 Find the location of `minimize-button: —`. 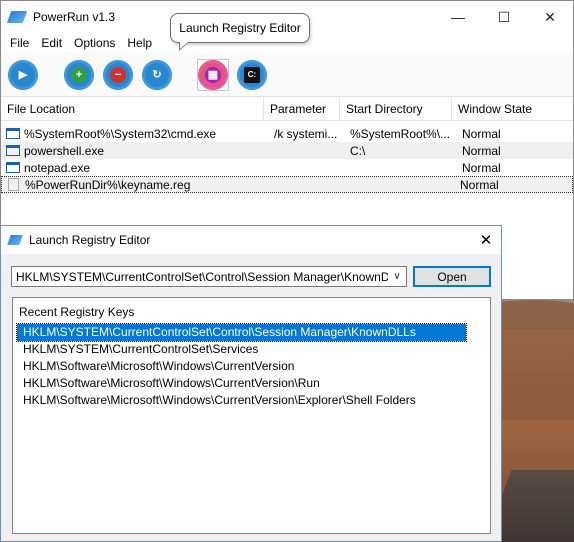

minimize-button: — is located at coordinates (458, 17).